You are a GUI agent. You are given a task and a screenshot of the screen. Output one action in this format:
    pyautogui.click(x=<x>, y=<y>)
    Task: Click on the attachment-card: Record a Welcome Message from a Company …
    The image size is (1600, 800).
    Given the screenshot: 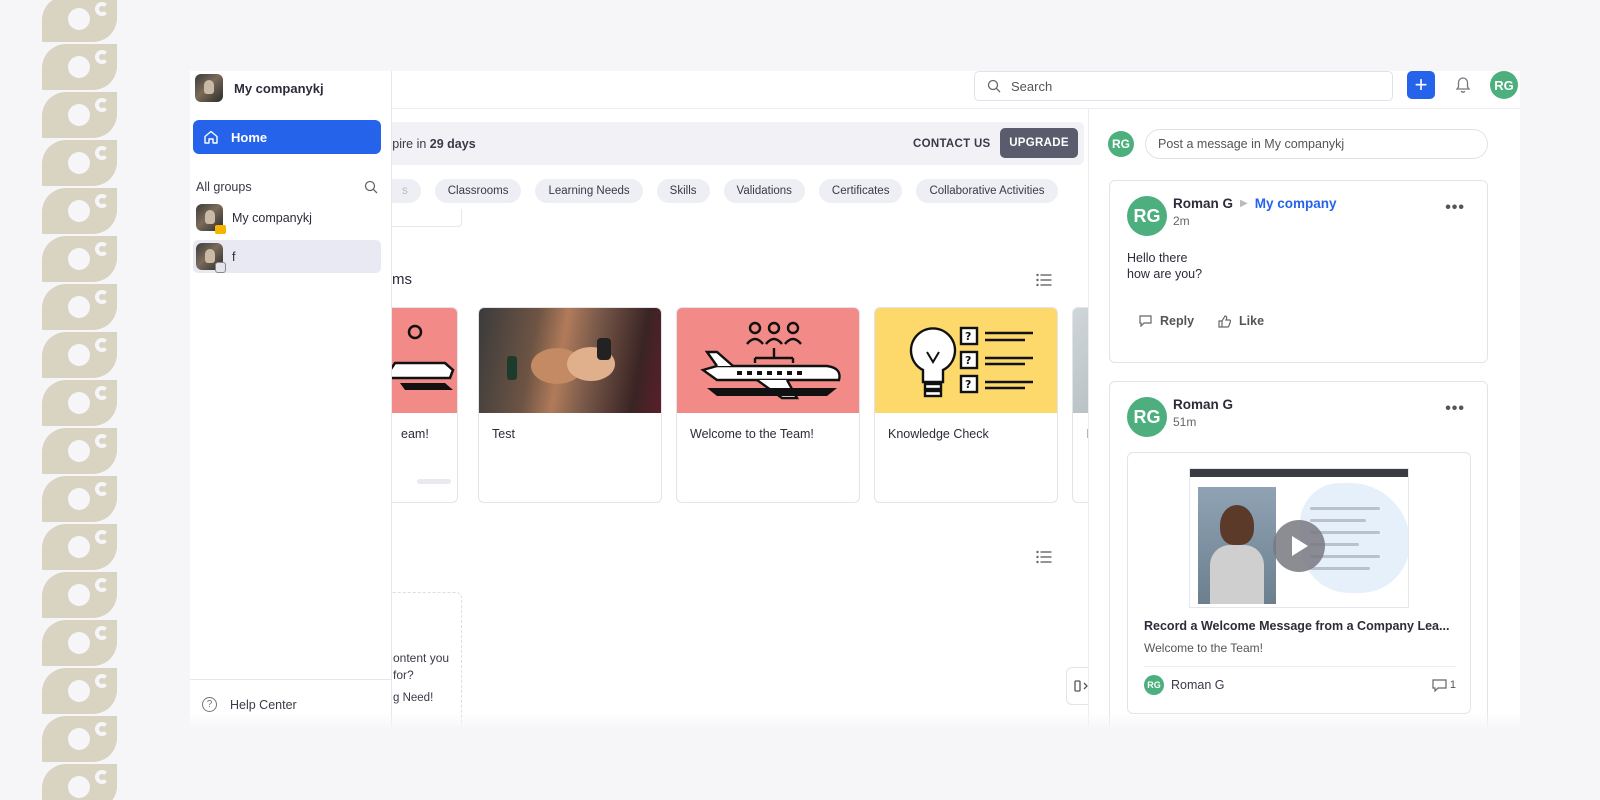 What is the action you would take?
    pyautogui.click(x=1299, y=583)
    